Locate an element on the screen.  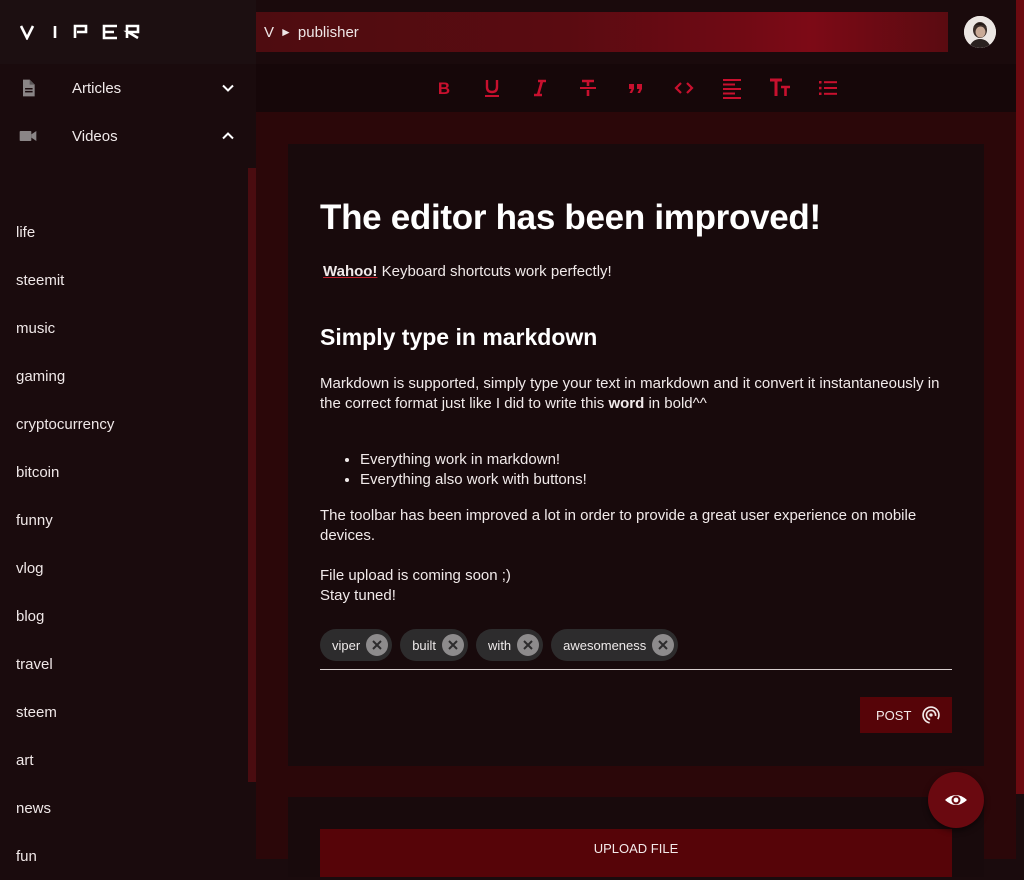
bullet-item: Everything work in markdown! is located at coordinates (473, 460).